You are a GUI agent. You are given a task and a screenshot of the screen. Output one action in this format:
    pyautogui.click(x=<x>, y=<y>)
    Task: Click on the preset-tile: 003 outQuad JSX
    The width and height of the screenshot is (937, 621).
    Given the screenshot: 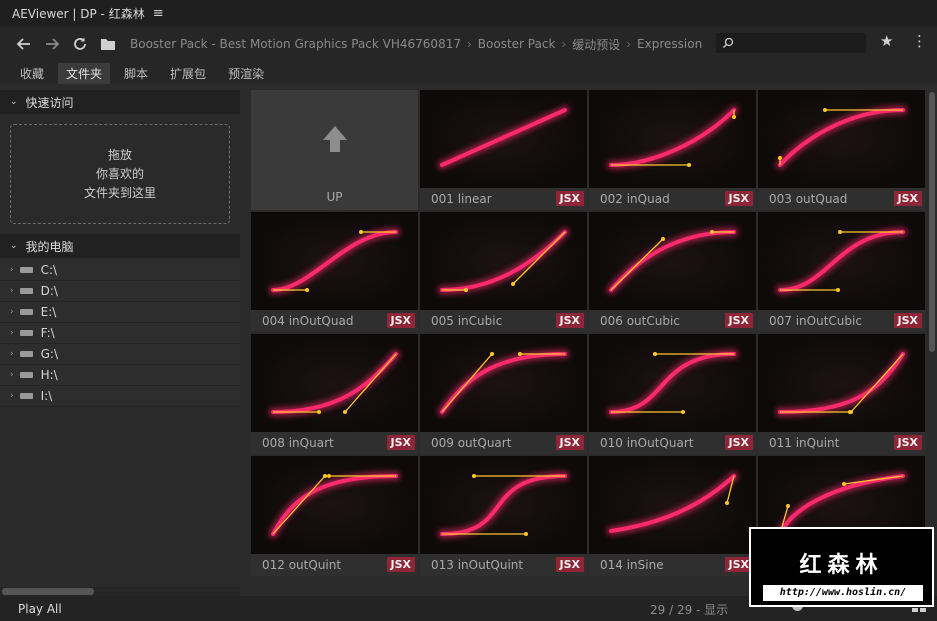 What is the action you would take?
    pyautogui.click(x=841, y=150)
    